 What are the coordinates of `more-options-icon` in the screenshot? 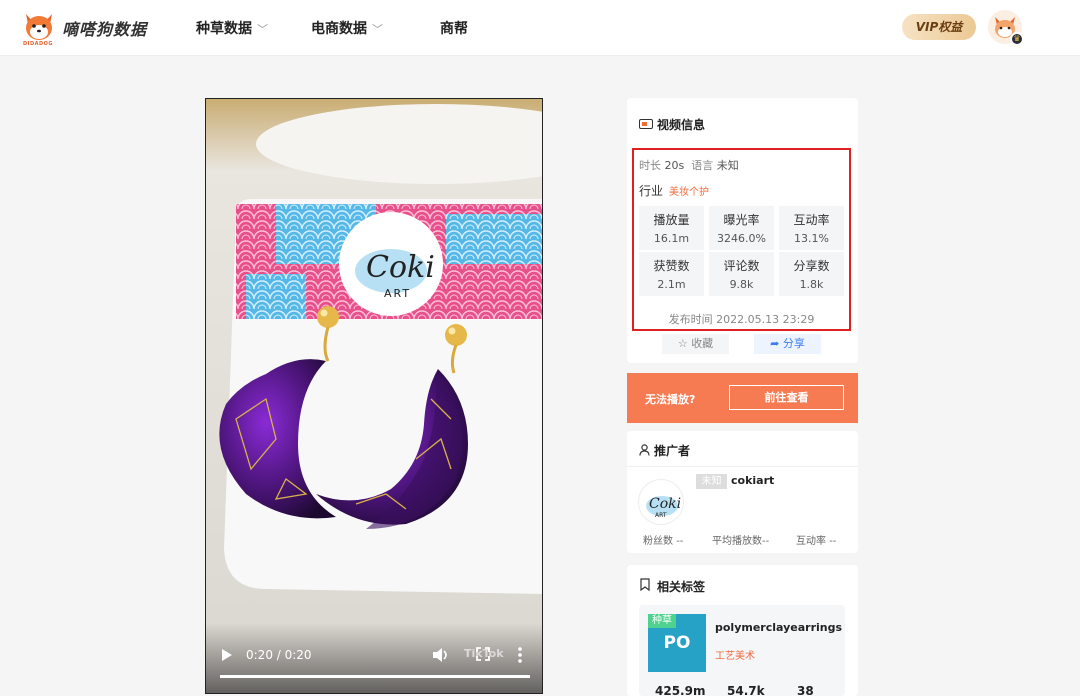 It's located at (520, 655).